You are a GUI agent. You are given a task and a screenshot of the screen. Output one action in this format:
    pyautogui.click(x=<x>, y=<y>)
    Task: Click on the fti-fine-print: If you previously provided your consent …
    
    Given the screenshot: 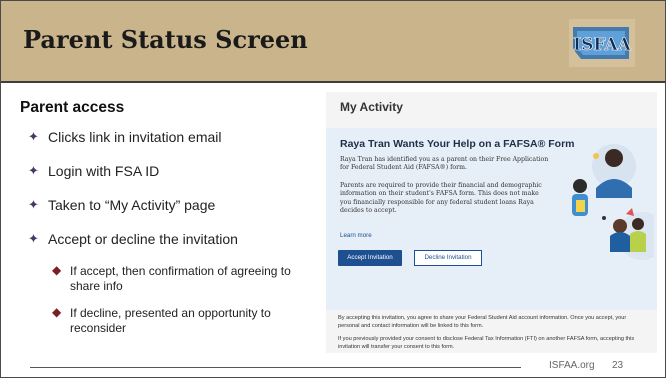 What is the action you would take?
    pyautogui.click(x=486, y=343)
    